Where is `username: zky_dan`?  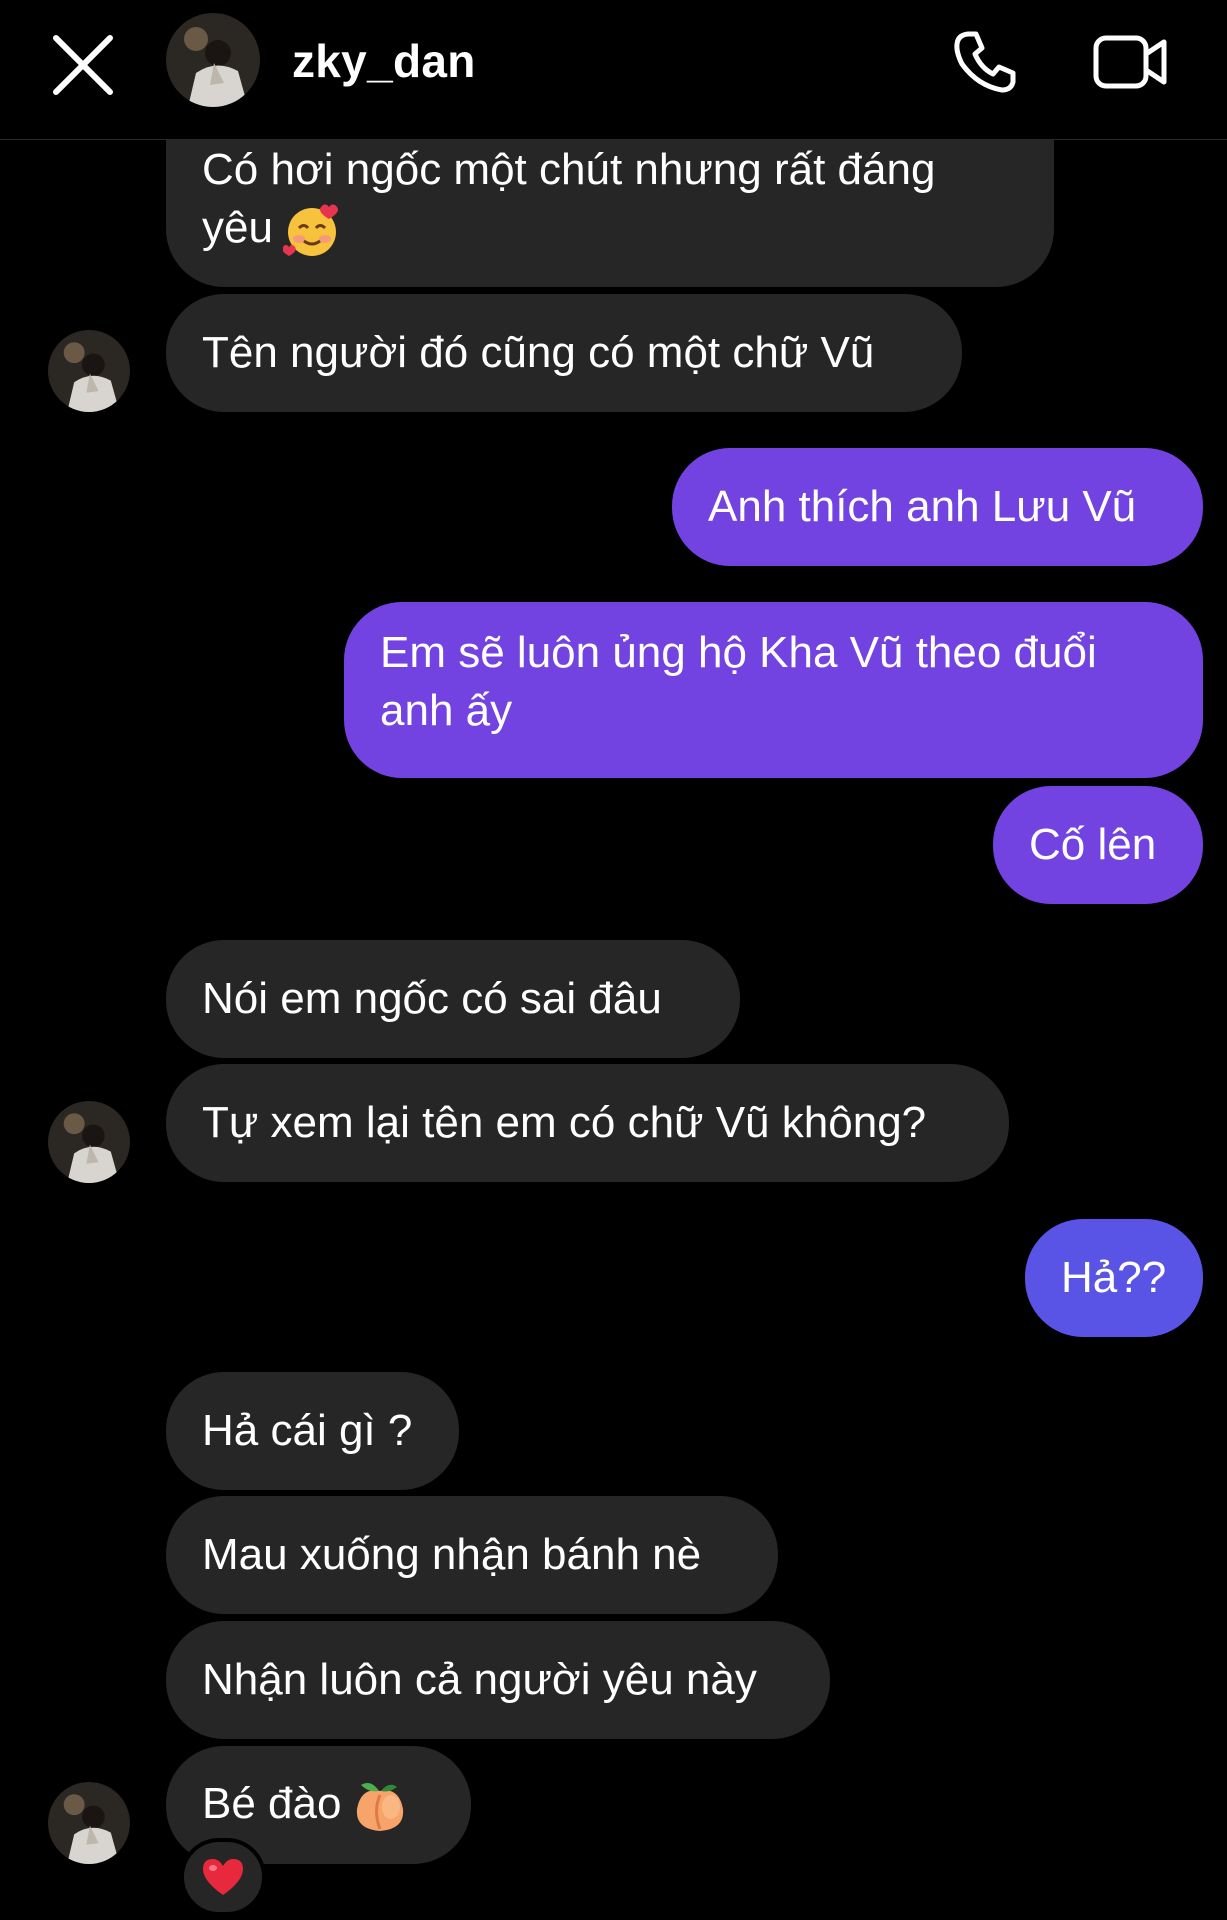
username: zky_dan is located at coordinates (384, 61).